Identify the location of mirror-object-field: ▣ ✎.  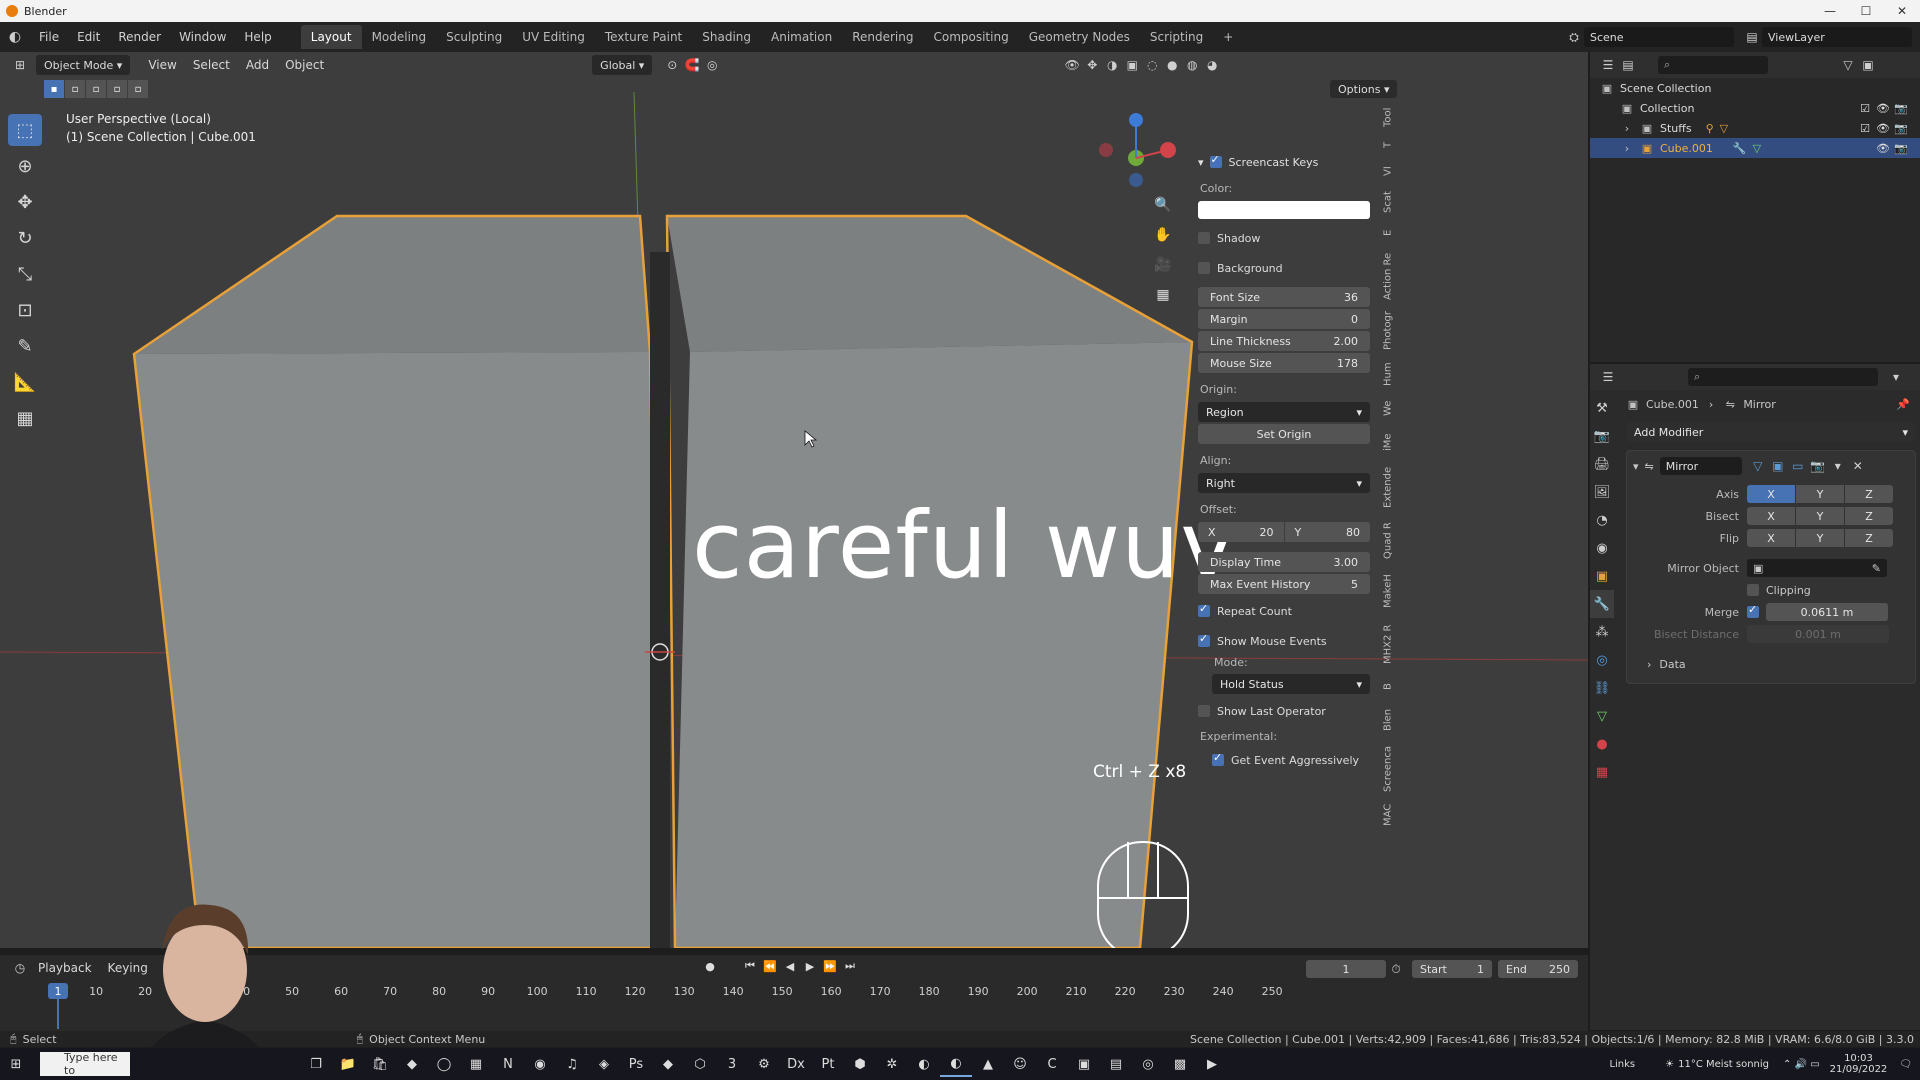
(1817, 568).